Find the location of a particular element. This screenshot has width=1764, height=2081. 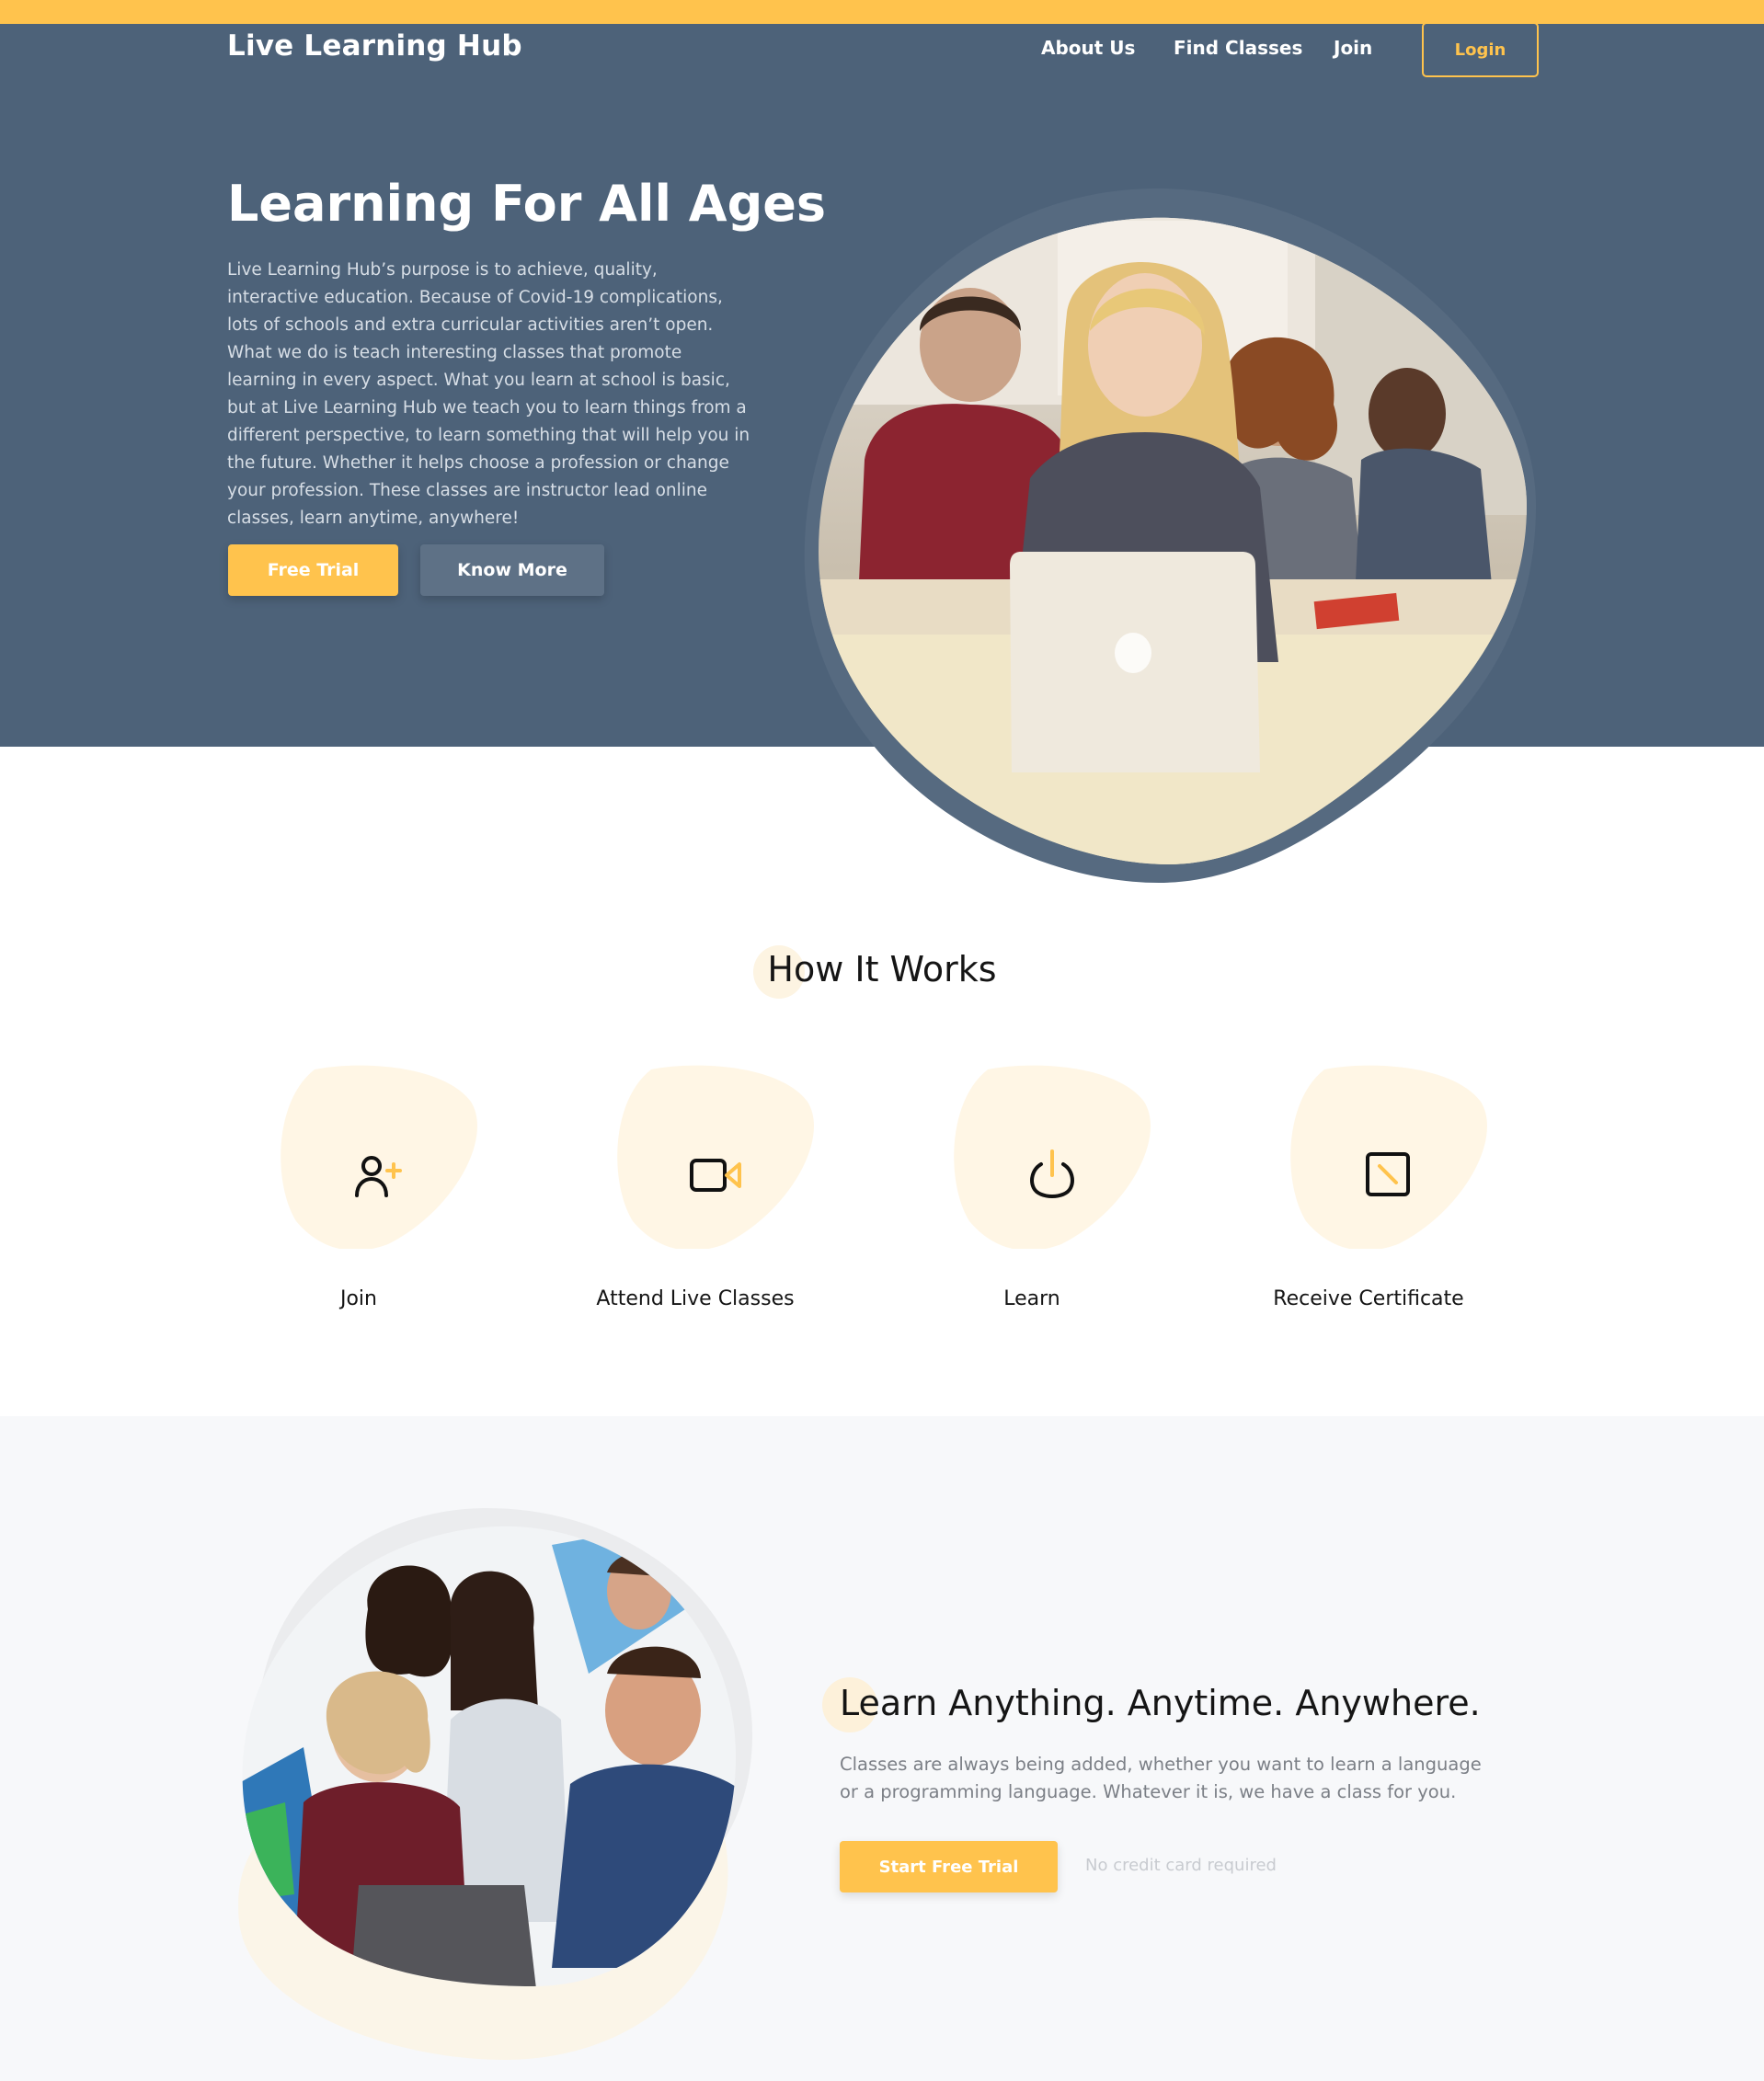

start-free-trial-button: Start Free Trial is located at coordinates (949, 1866).